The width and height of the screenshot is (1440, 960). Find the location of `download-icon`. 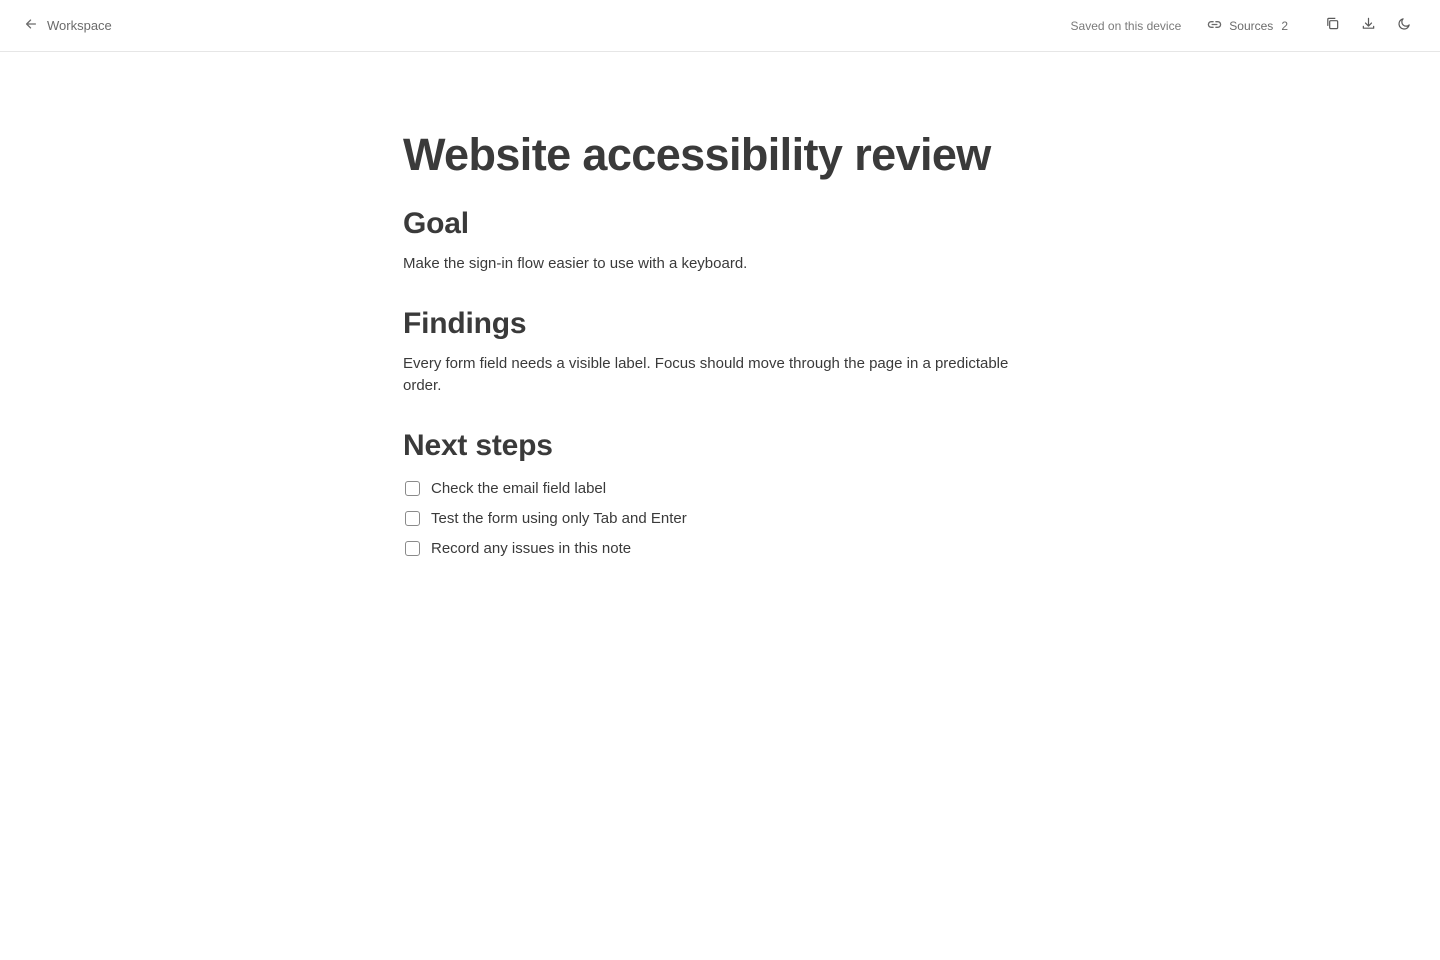

download-icon is located at coordinates (1368, 26).